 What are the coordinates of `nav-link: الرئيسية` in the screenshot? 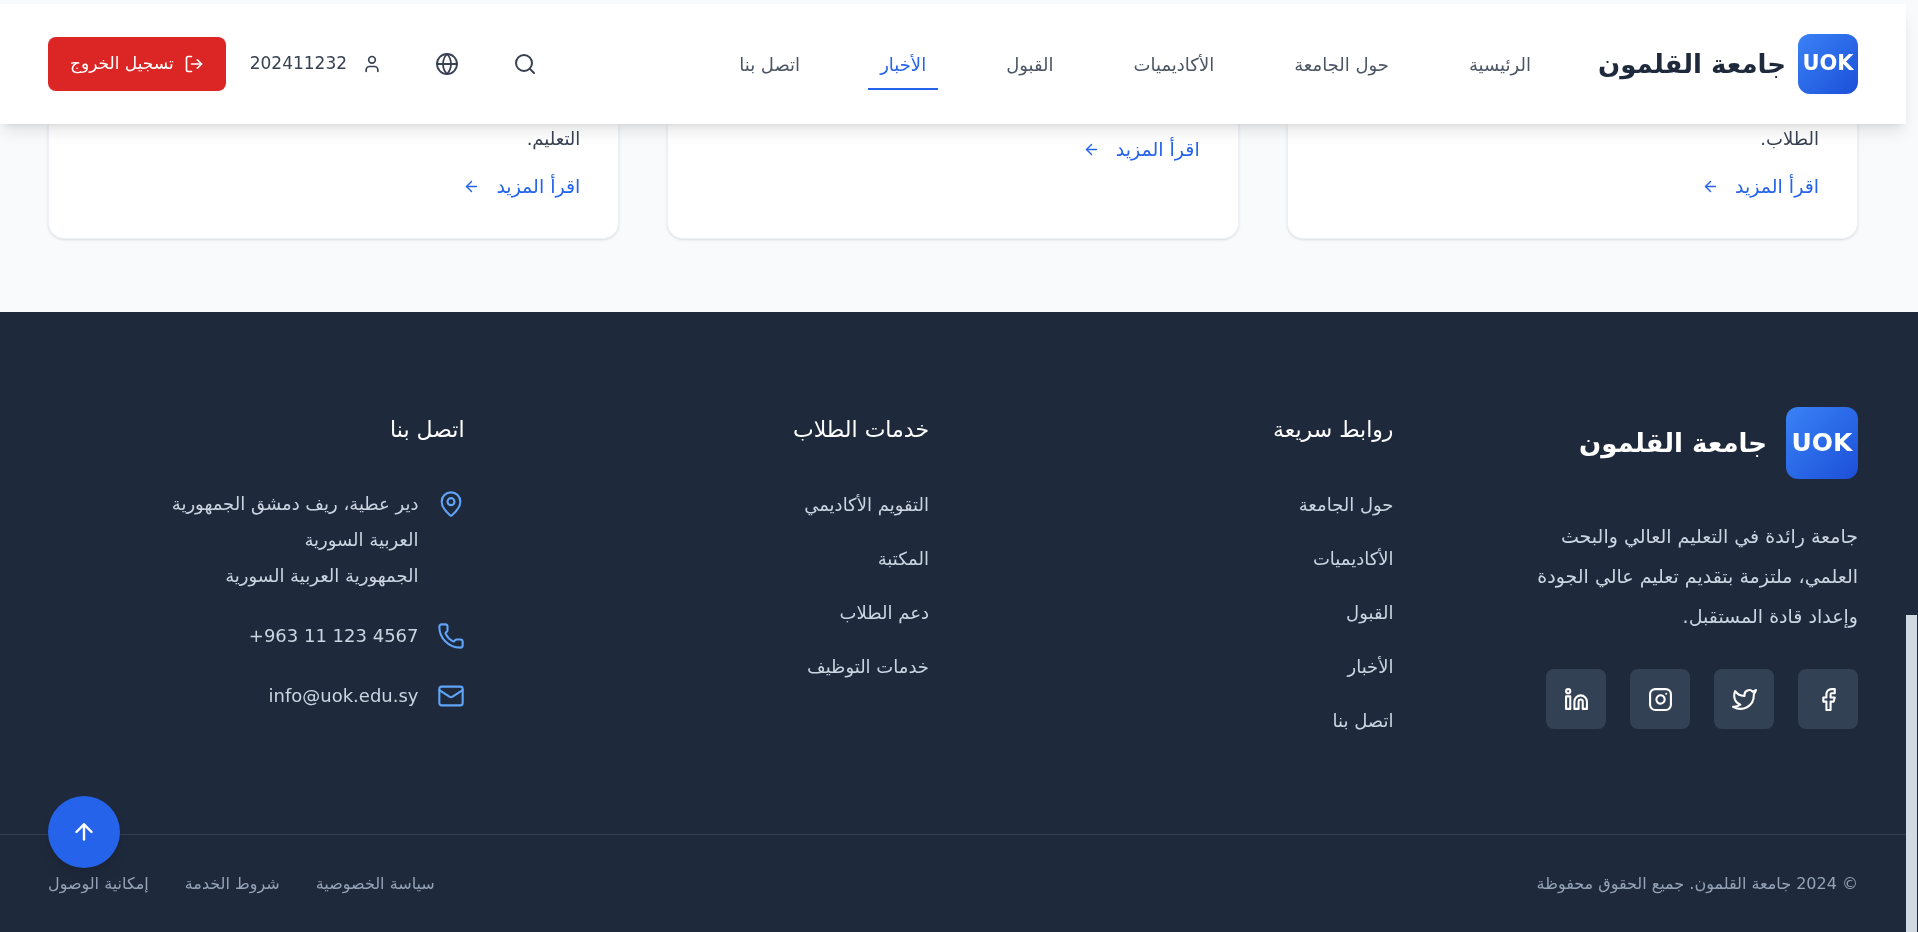 It's located at (1499, 64).